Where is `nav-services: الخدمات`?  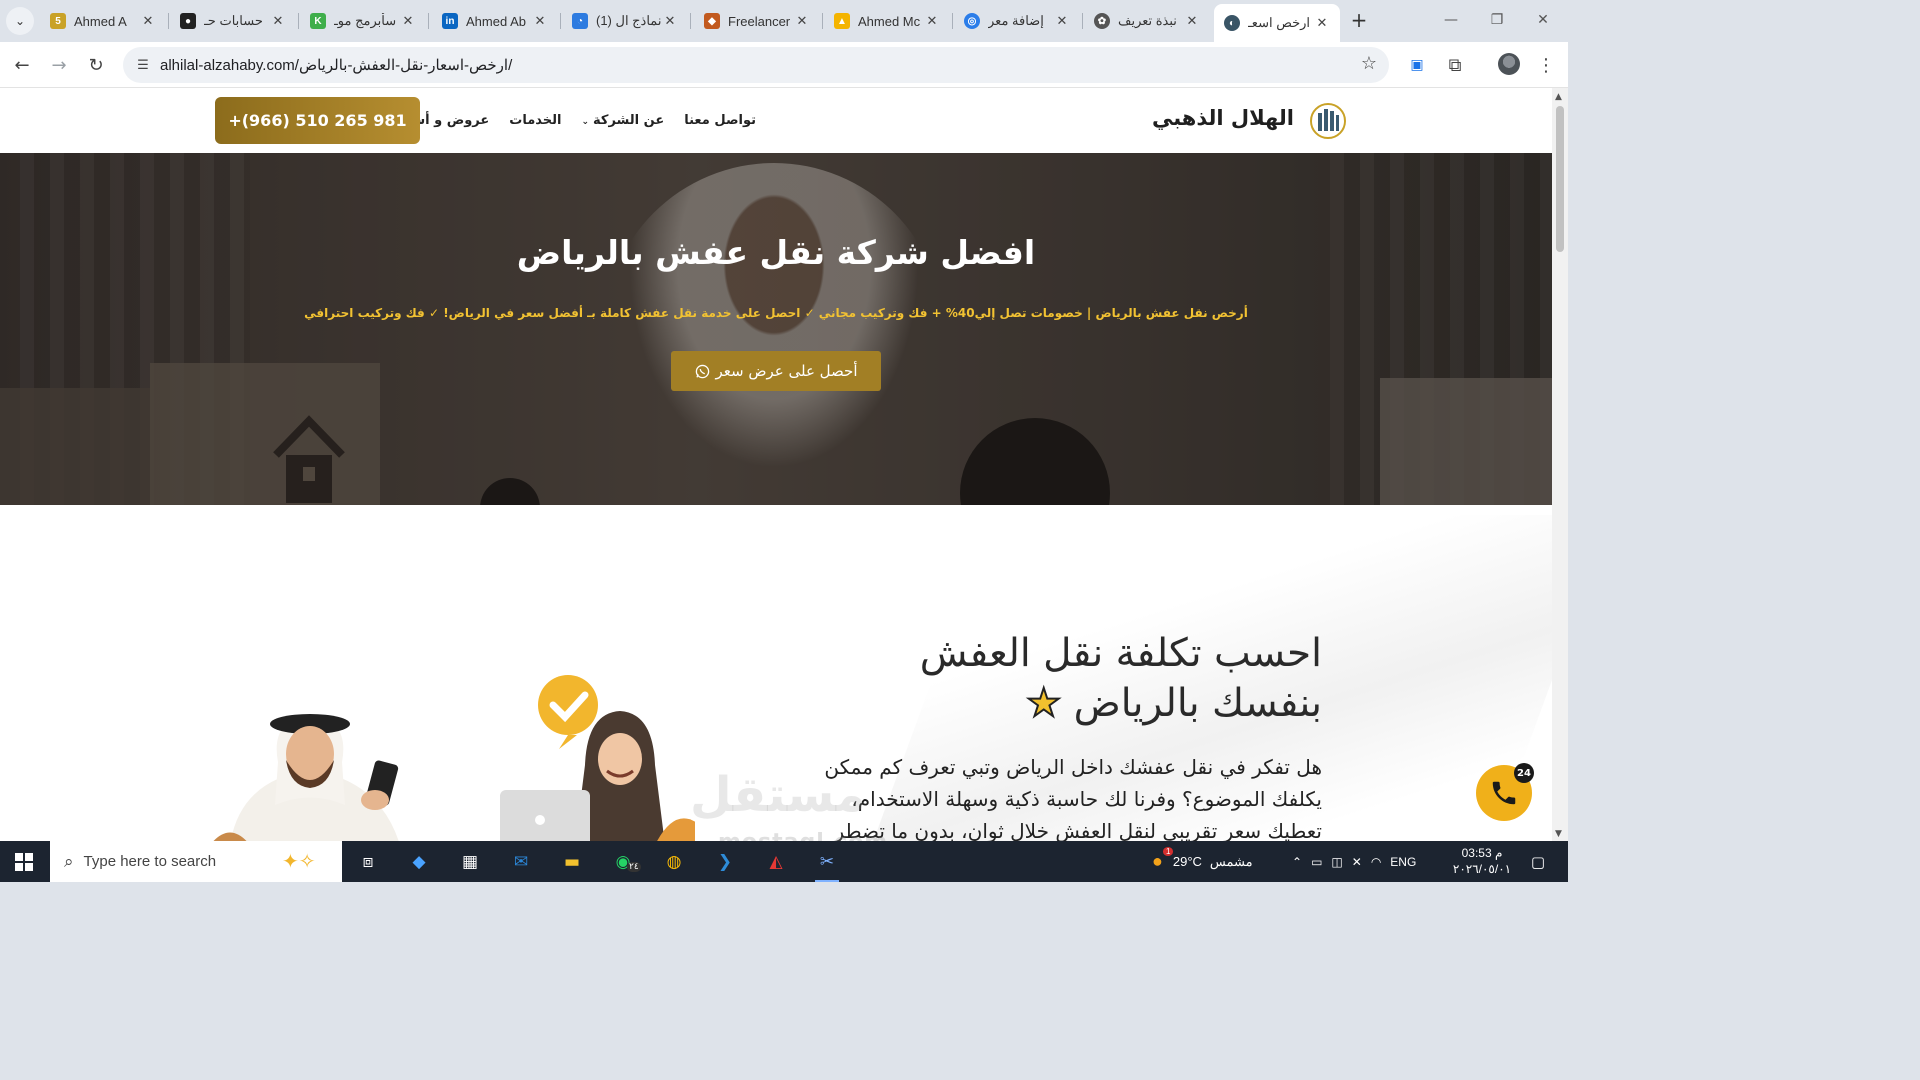
nav-services: الخدمات is located at coordinates (535, 120).